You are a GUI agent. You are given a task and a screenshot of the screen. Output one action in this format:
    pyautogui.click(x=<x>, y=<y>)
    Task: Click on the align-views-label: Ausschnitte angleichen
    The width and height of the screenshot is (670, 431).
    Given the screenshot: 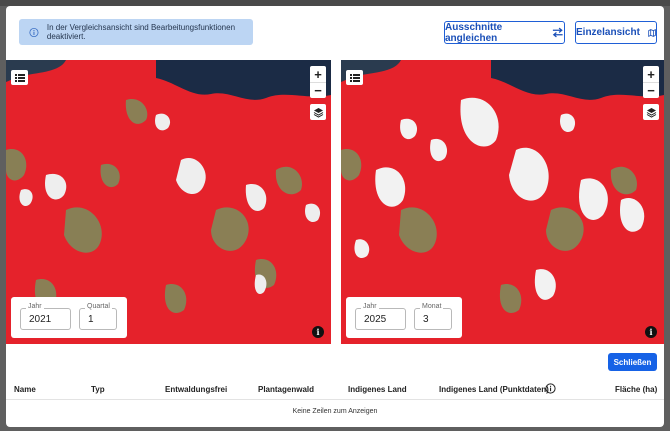 What is the action you would take?
    pyautogui.click(x=474, y=32)
    